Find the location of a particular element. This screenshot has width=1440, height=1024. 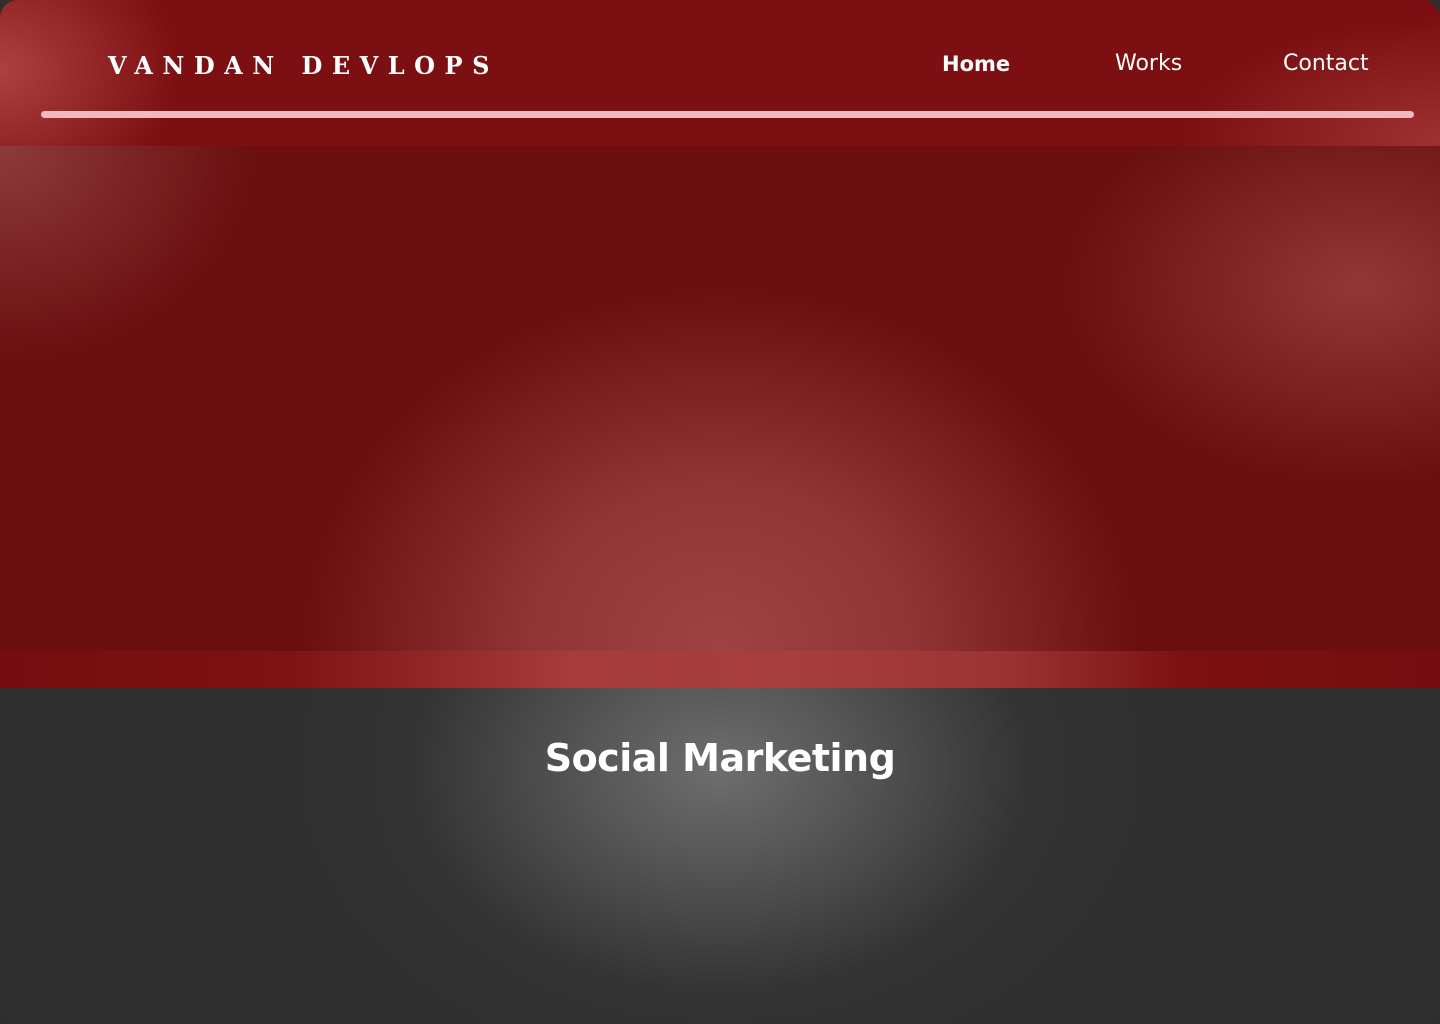

section-title: Social Marketing is located at coordinates (720, 758).